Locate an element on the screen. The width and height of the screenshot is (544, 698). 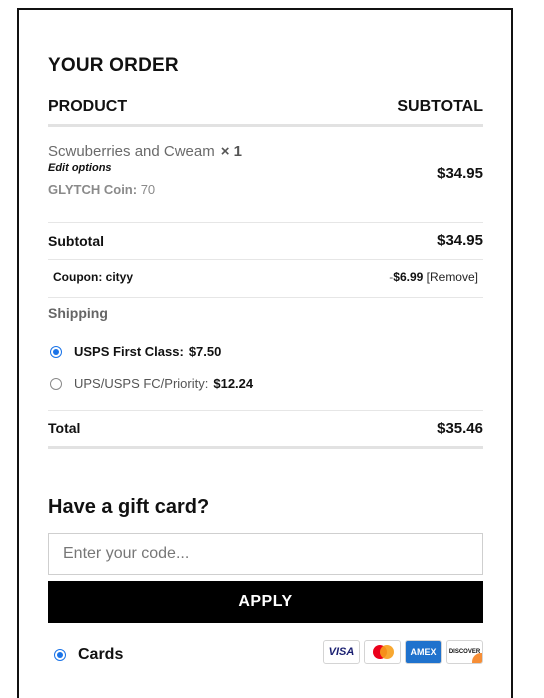
coin-label: GLYTCH Coin: is located at coordinates (93, 189).